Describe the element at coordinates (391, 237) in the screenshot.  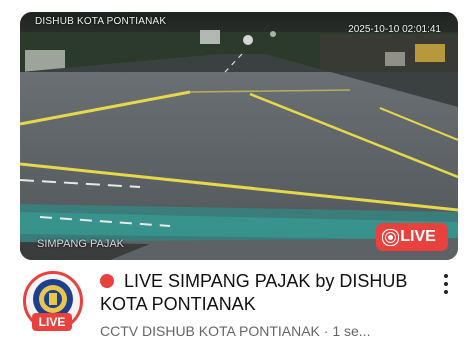
I see `broadcast-icon` at that location.